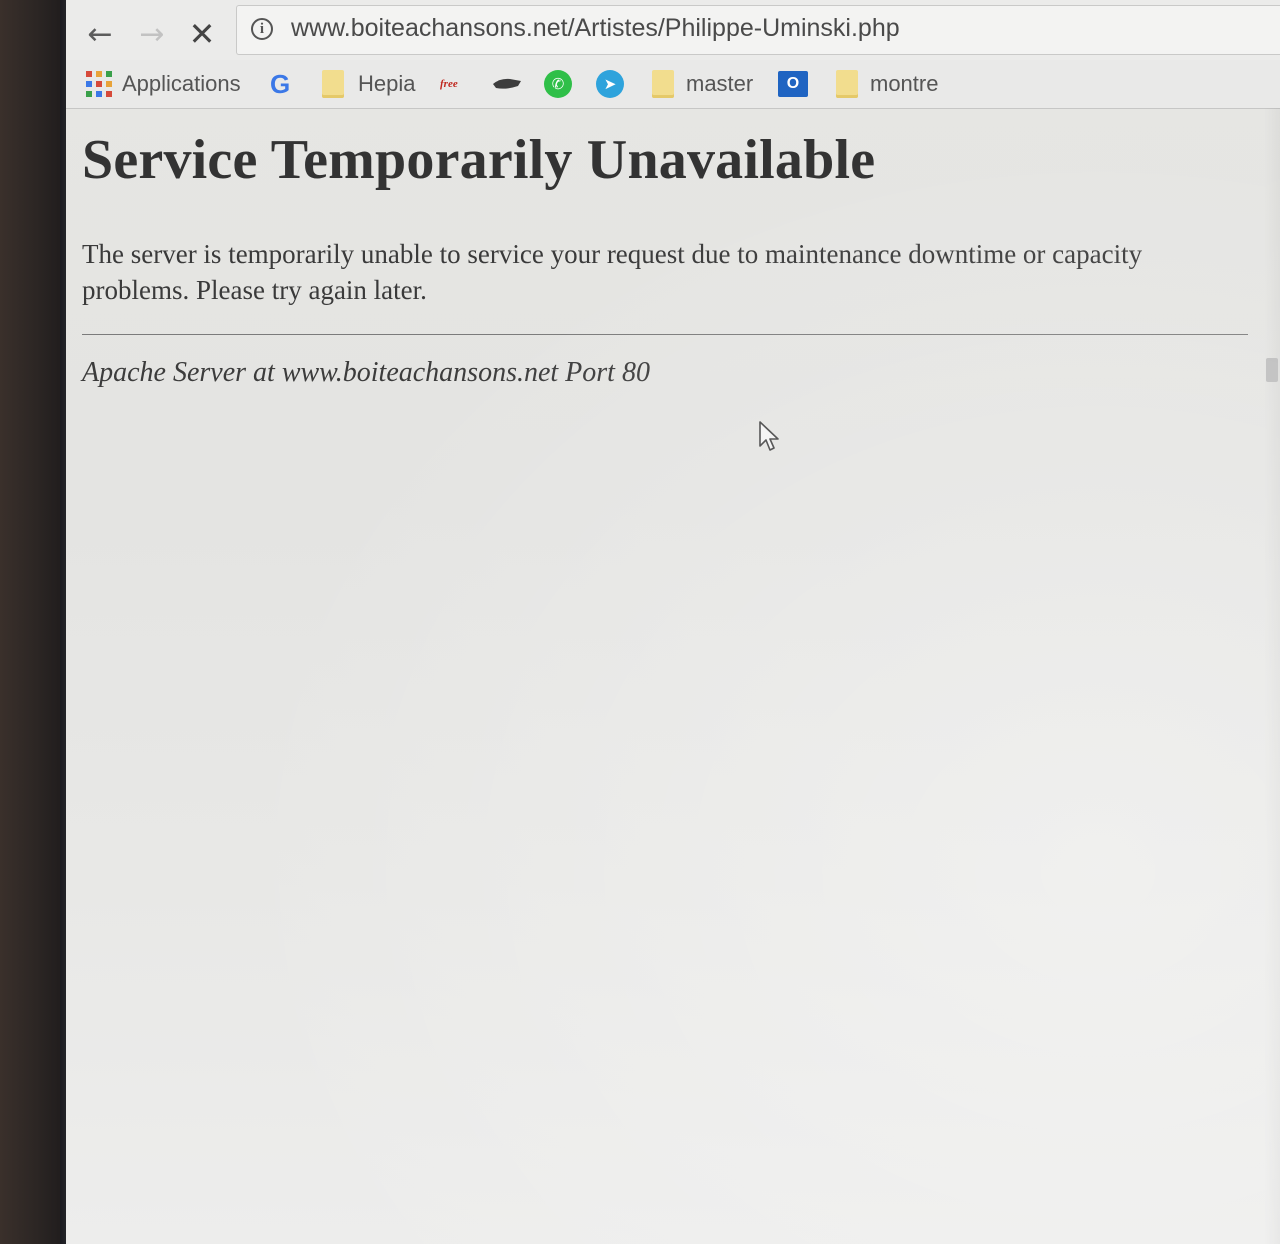 The image size is (1280, 1244). Describe the element at coordinates (262, 29) in the screenshot. I see `info-icon: i` at that location.